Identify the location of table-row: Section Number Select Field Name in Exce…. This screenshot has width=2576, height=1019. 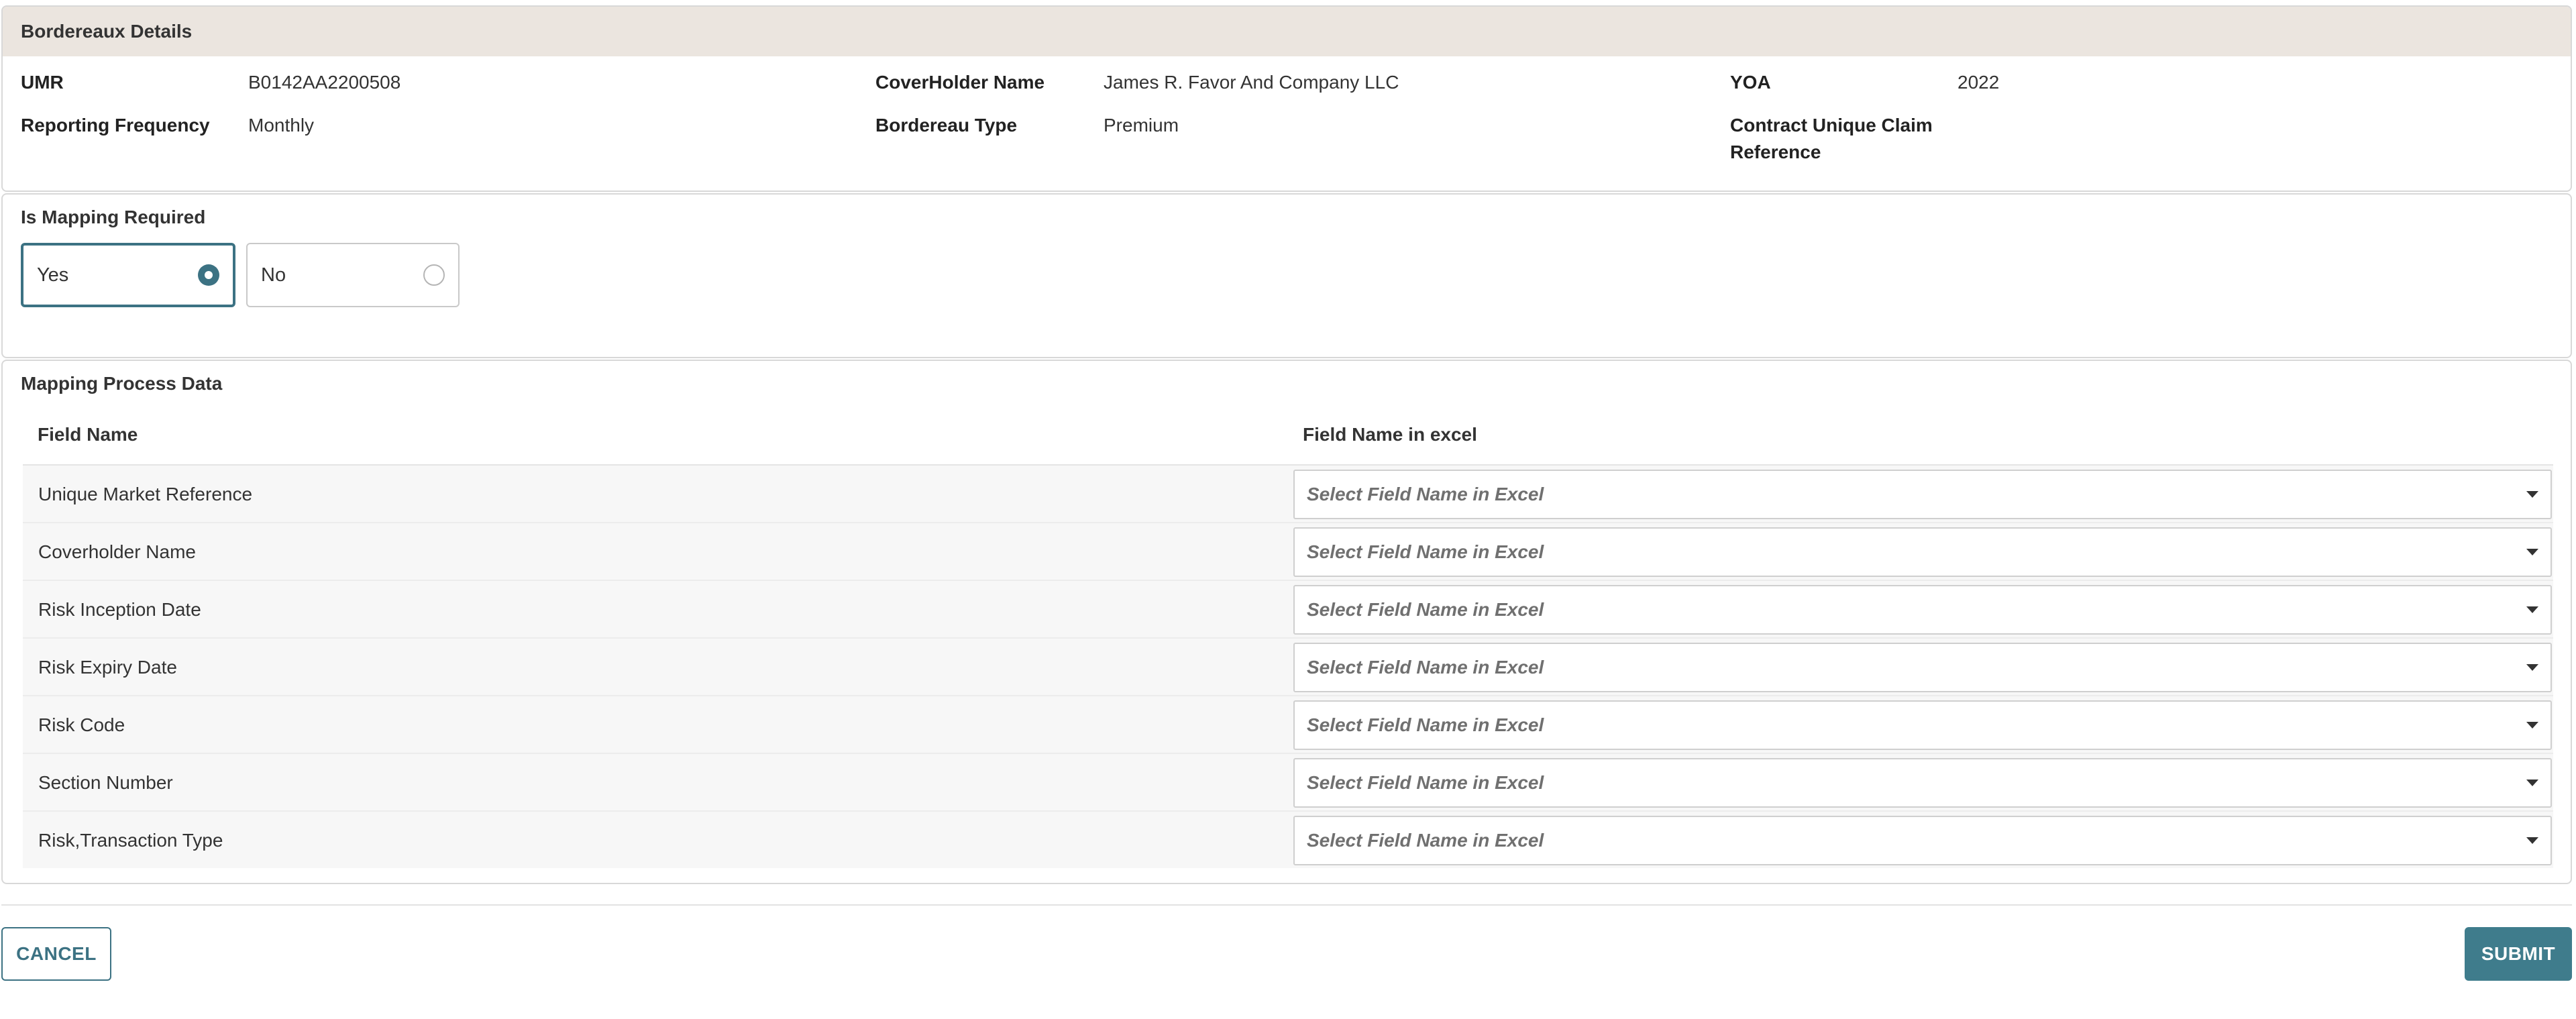
(1288, 781).